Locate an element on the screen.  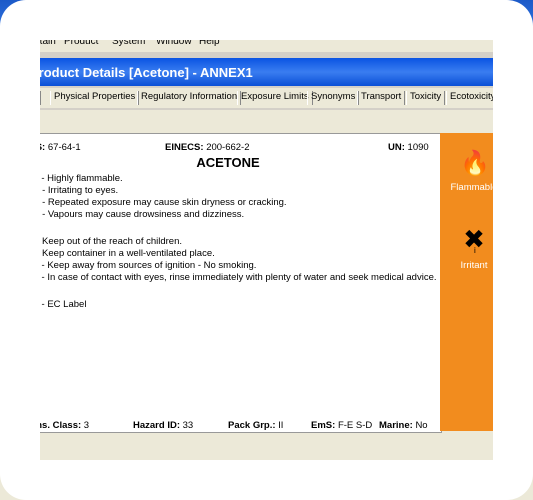
other-phrase: P16 - EC Label is located at coordinates (54, 304).